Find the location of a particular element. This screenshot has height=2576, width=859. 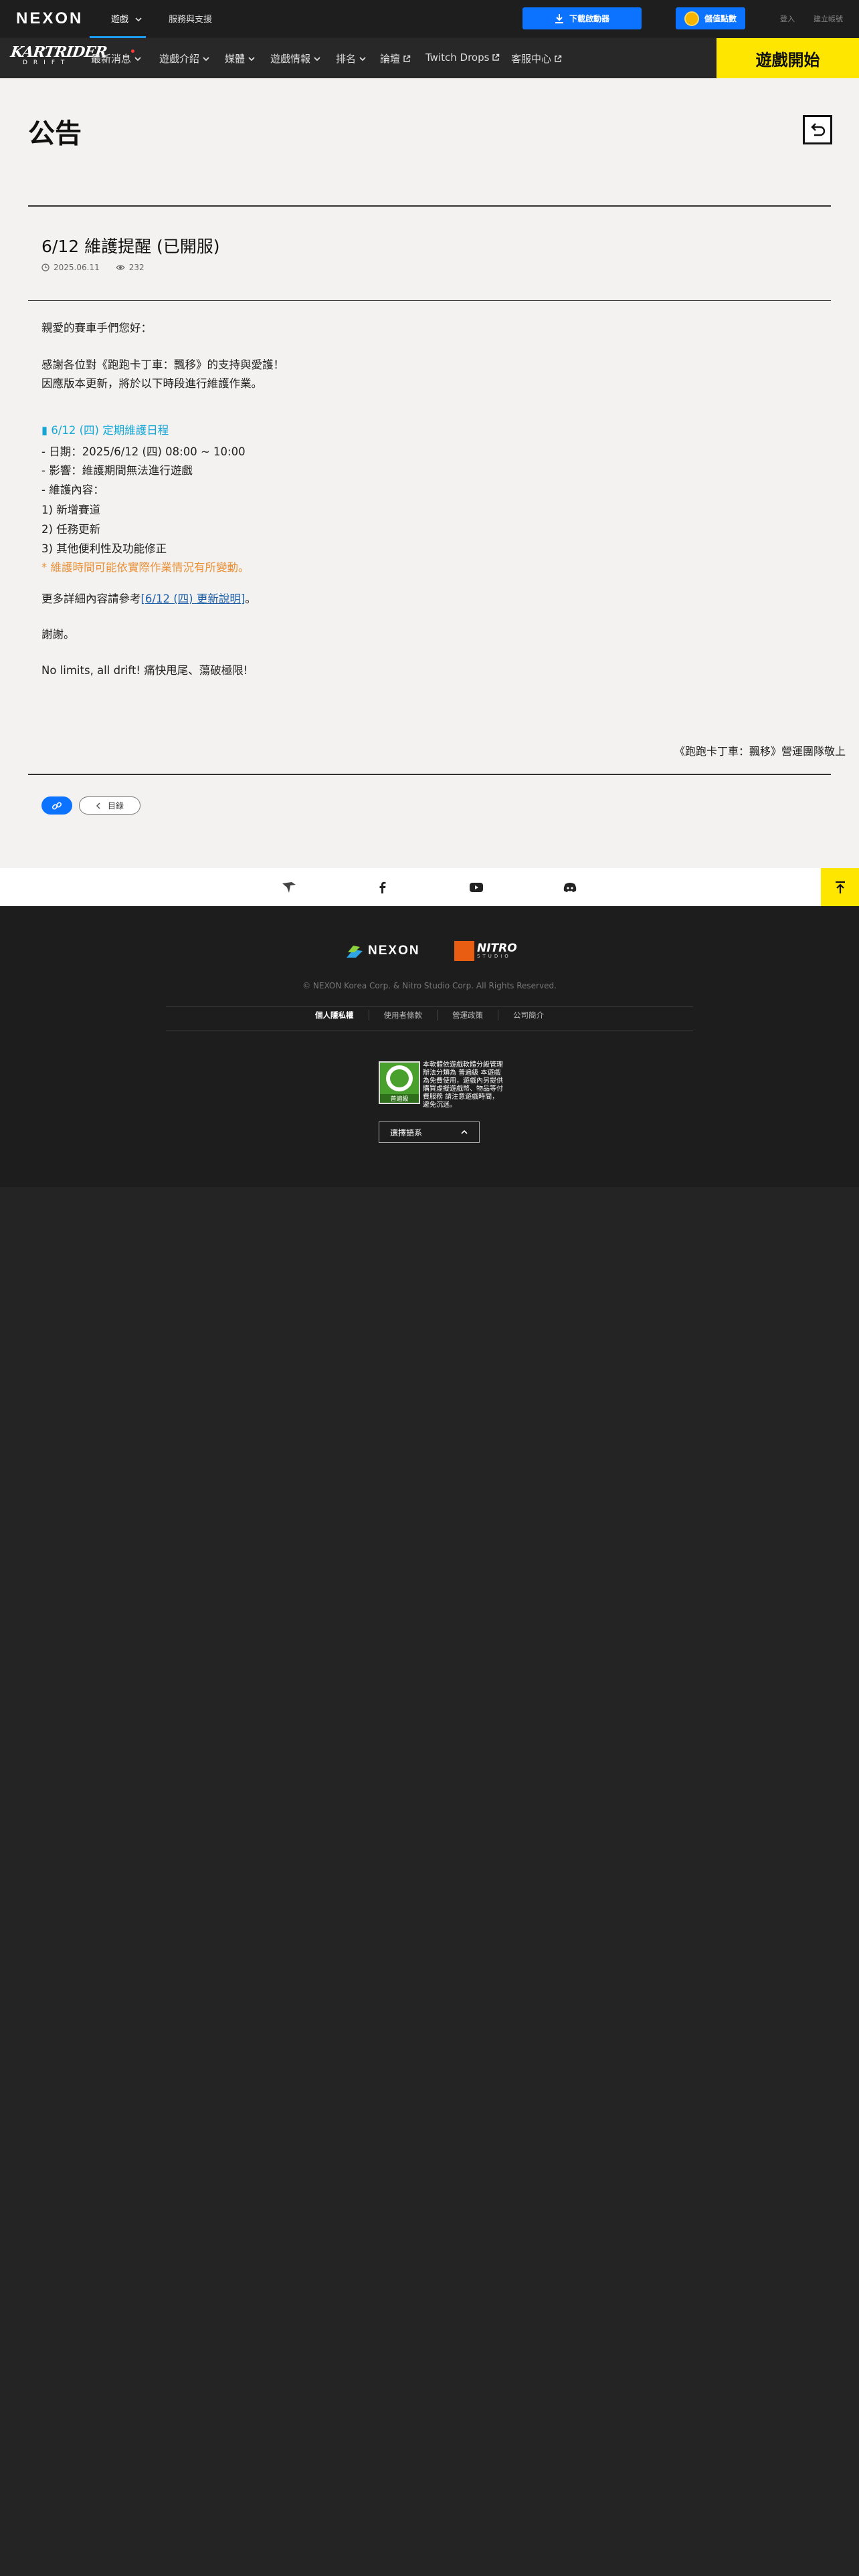

footer-links: 個人隱私權 使用者條款 營運政策 公司簡介 is located at coordinates (429, 1015).